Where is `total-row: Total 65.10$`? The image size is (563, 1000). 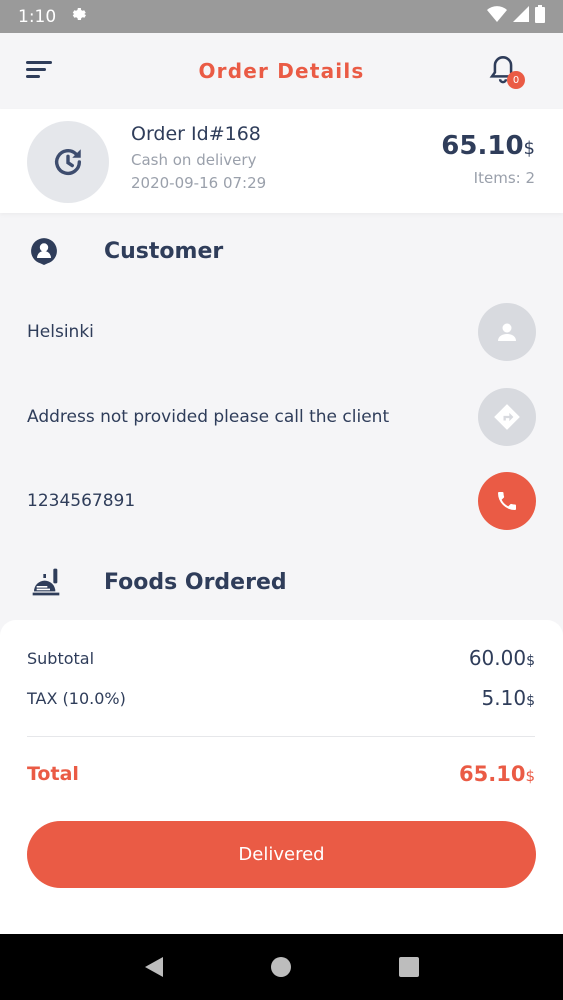
total-row: Total 65.10$ is located at coordinates (281, 774).